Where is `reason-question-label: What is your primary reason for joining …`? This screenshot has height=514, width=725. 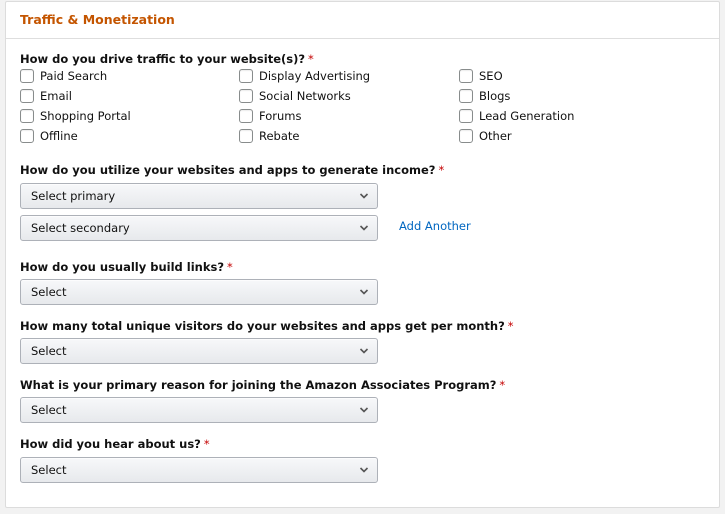 reason-question-label: What is your primary reason for joining … is located at coordinates (262, 385).